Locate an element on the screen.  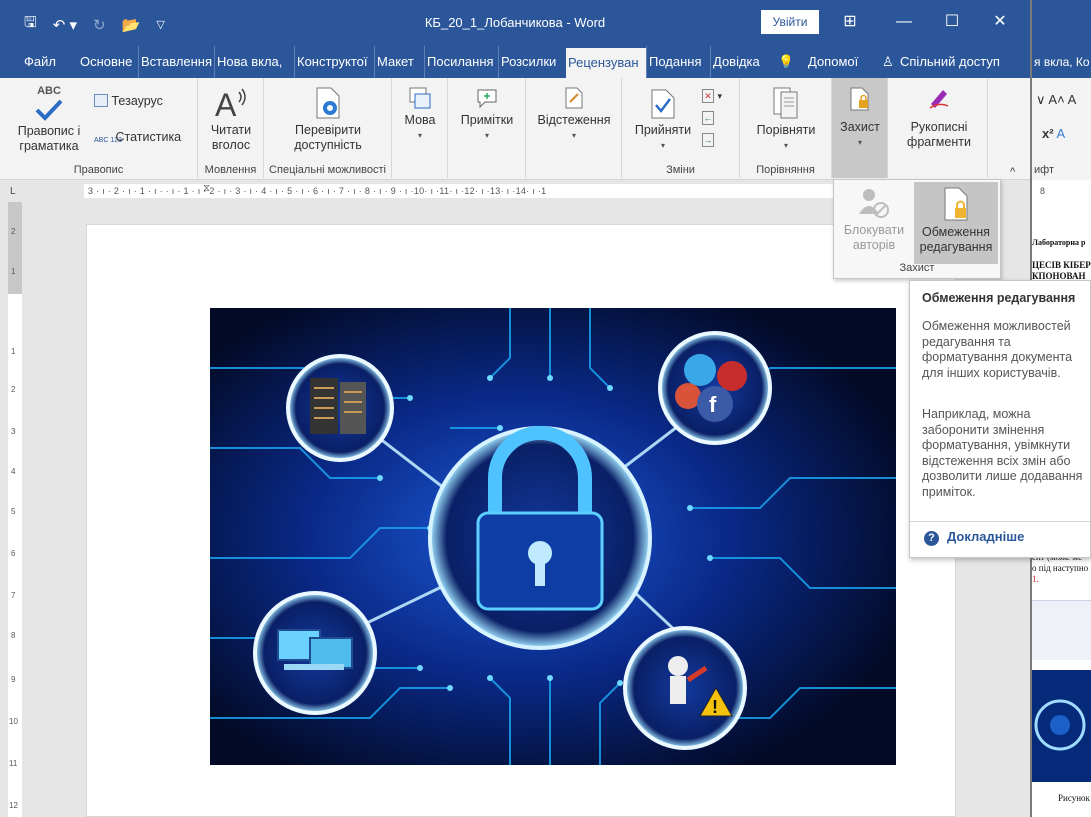
check-accessibility-button: Перевірити доступність is located at coordinates (328, 119).